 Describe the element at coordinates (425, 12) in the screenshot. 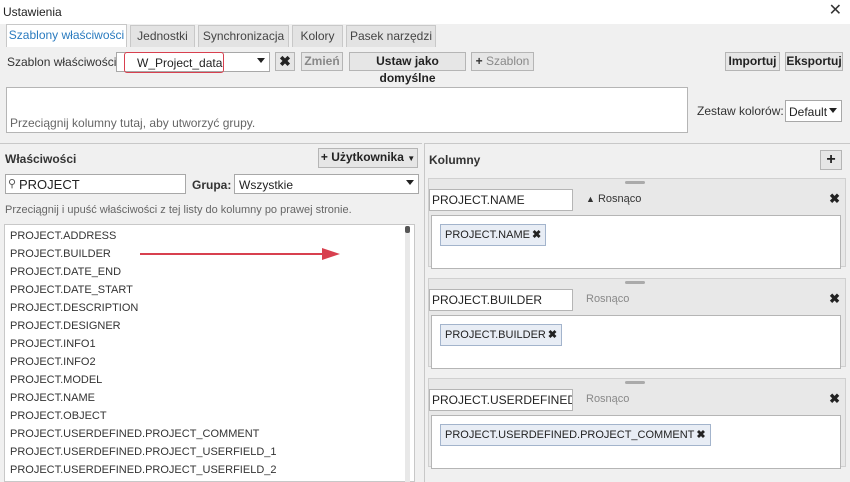

I see `title-bar: Ustawienia ✕` at that location.